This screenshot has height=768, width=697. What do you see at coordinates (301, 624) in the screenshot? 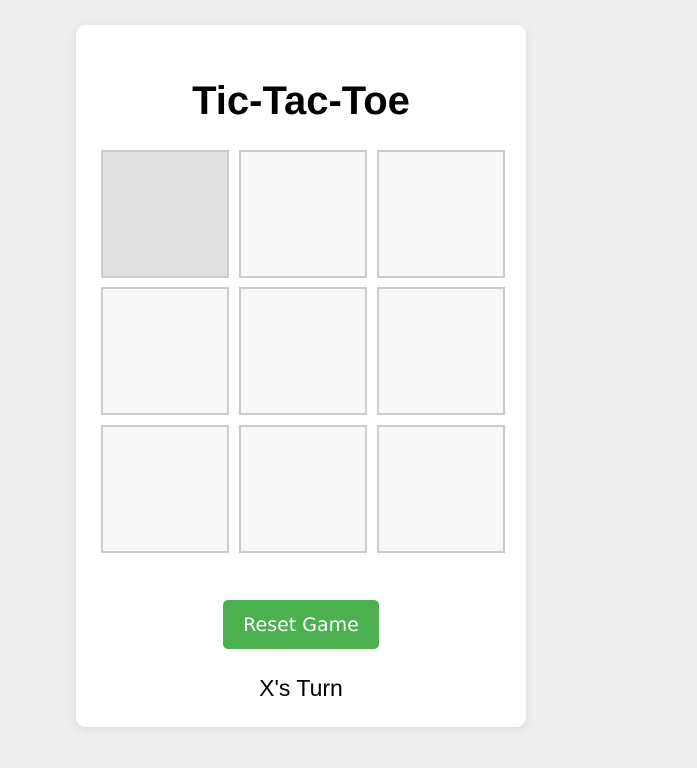
I see `reset-game-button: Reset Game` at bounding box center [301, 624].